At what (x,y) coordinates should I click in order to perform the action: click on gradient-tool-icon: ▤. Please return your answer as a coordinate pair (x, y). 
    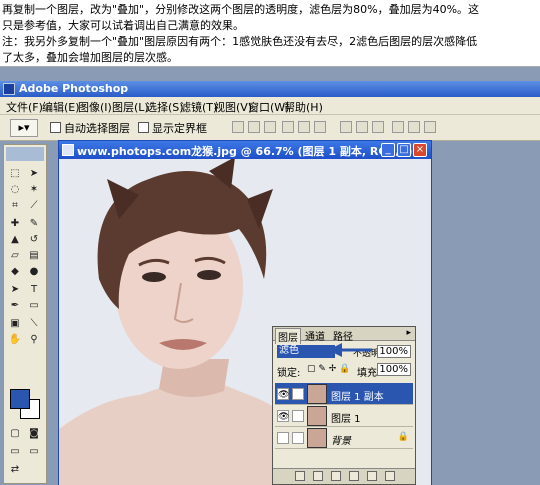
    Looking at the image, I should click on (34, 256).